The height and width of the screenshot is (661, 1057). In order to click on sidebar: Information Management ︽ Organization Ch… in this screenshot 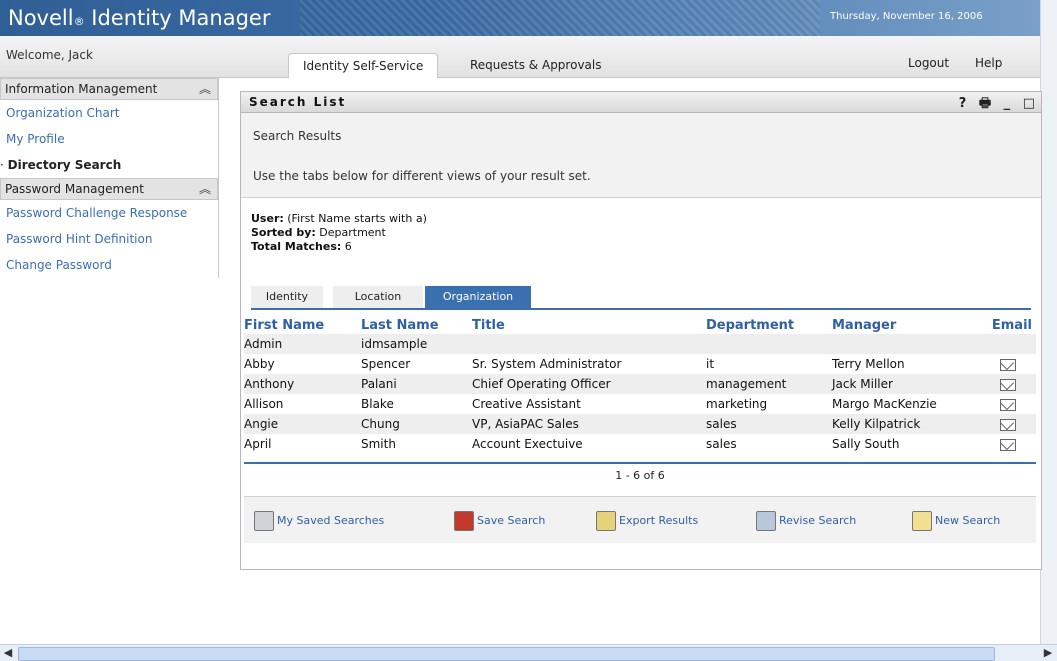, I will do `click(109, 178)`.